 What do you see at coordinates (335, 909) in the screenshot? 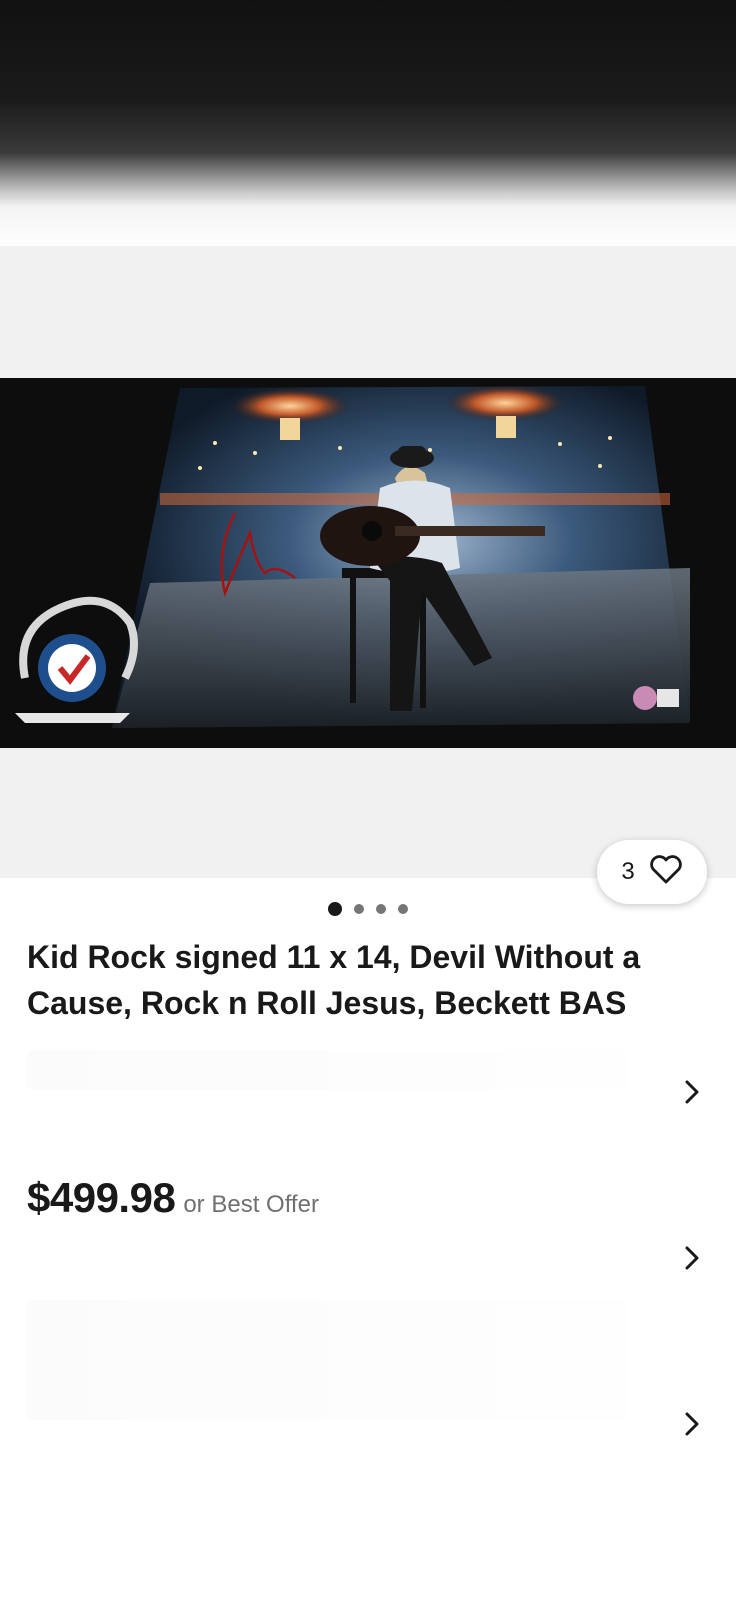
I see `pagination-dot-active` at bounding box center [335, 909].